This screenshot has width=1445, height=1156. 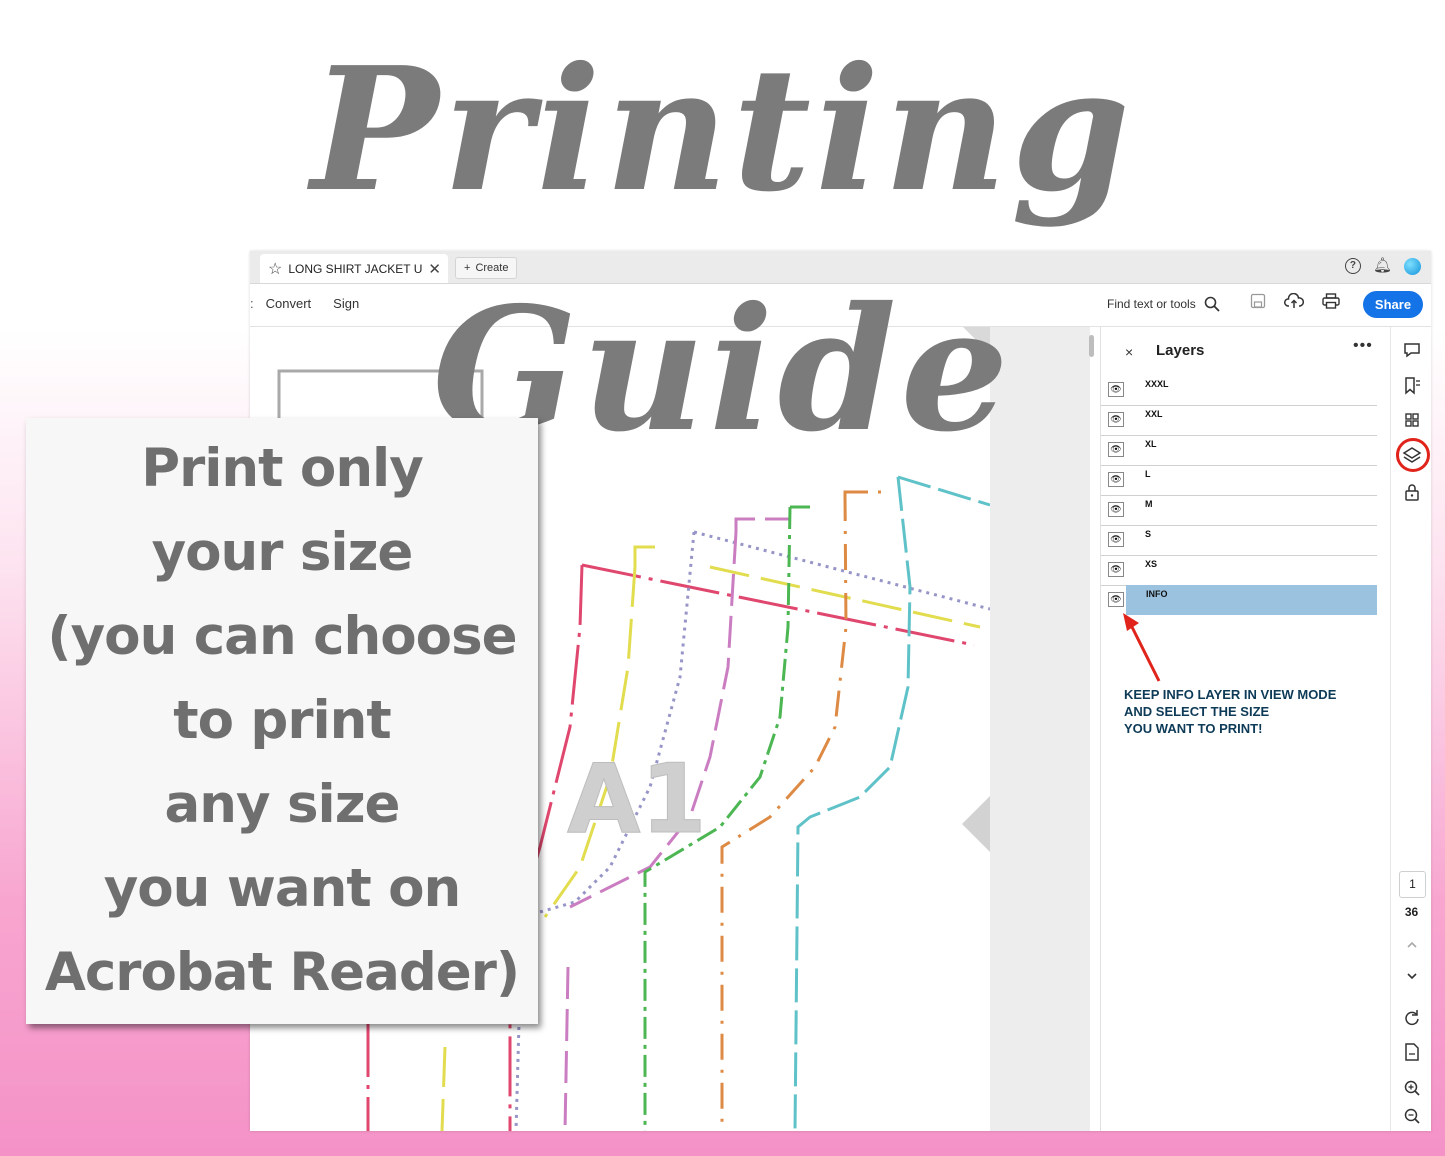 I want to click on right-tool-rail: 1 36, so click(x=1410, y=729).